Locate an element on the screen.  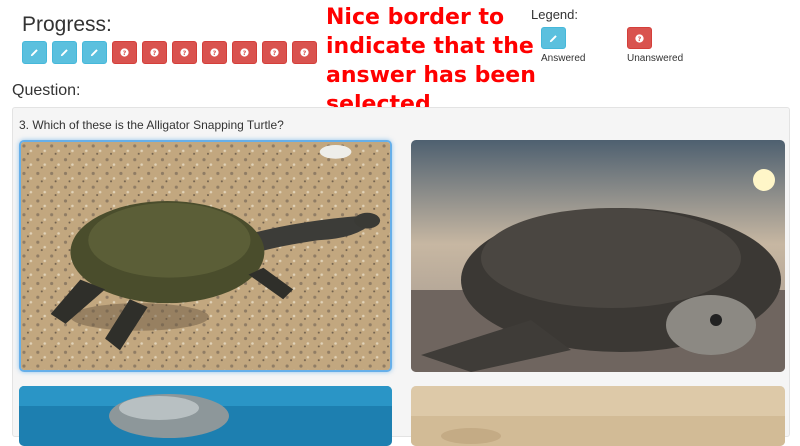
progress-question-2-button is located at coordinates (64, 52).